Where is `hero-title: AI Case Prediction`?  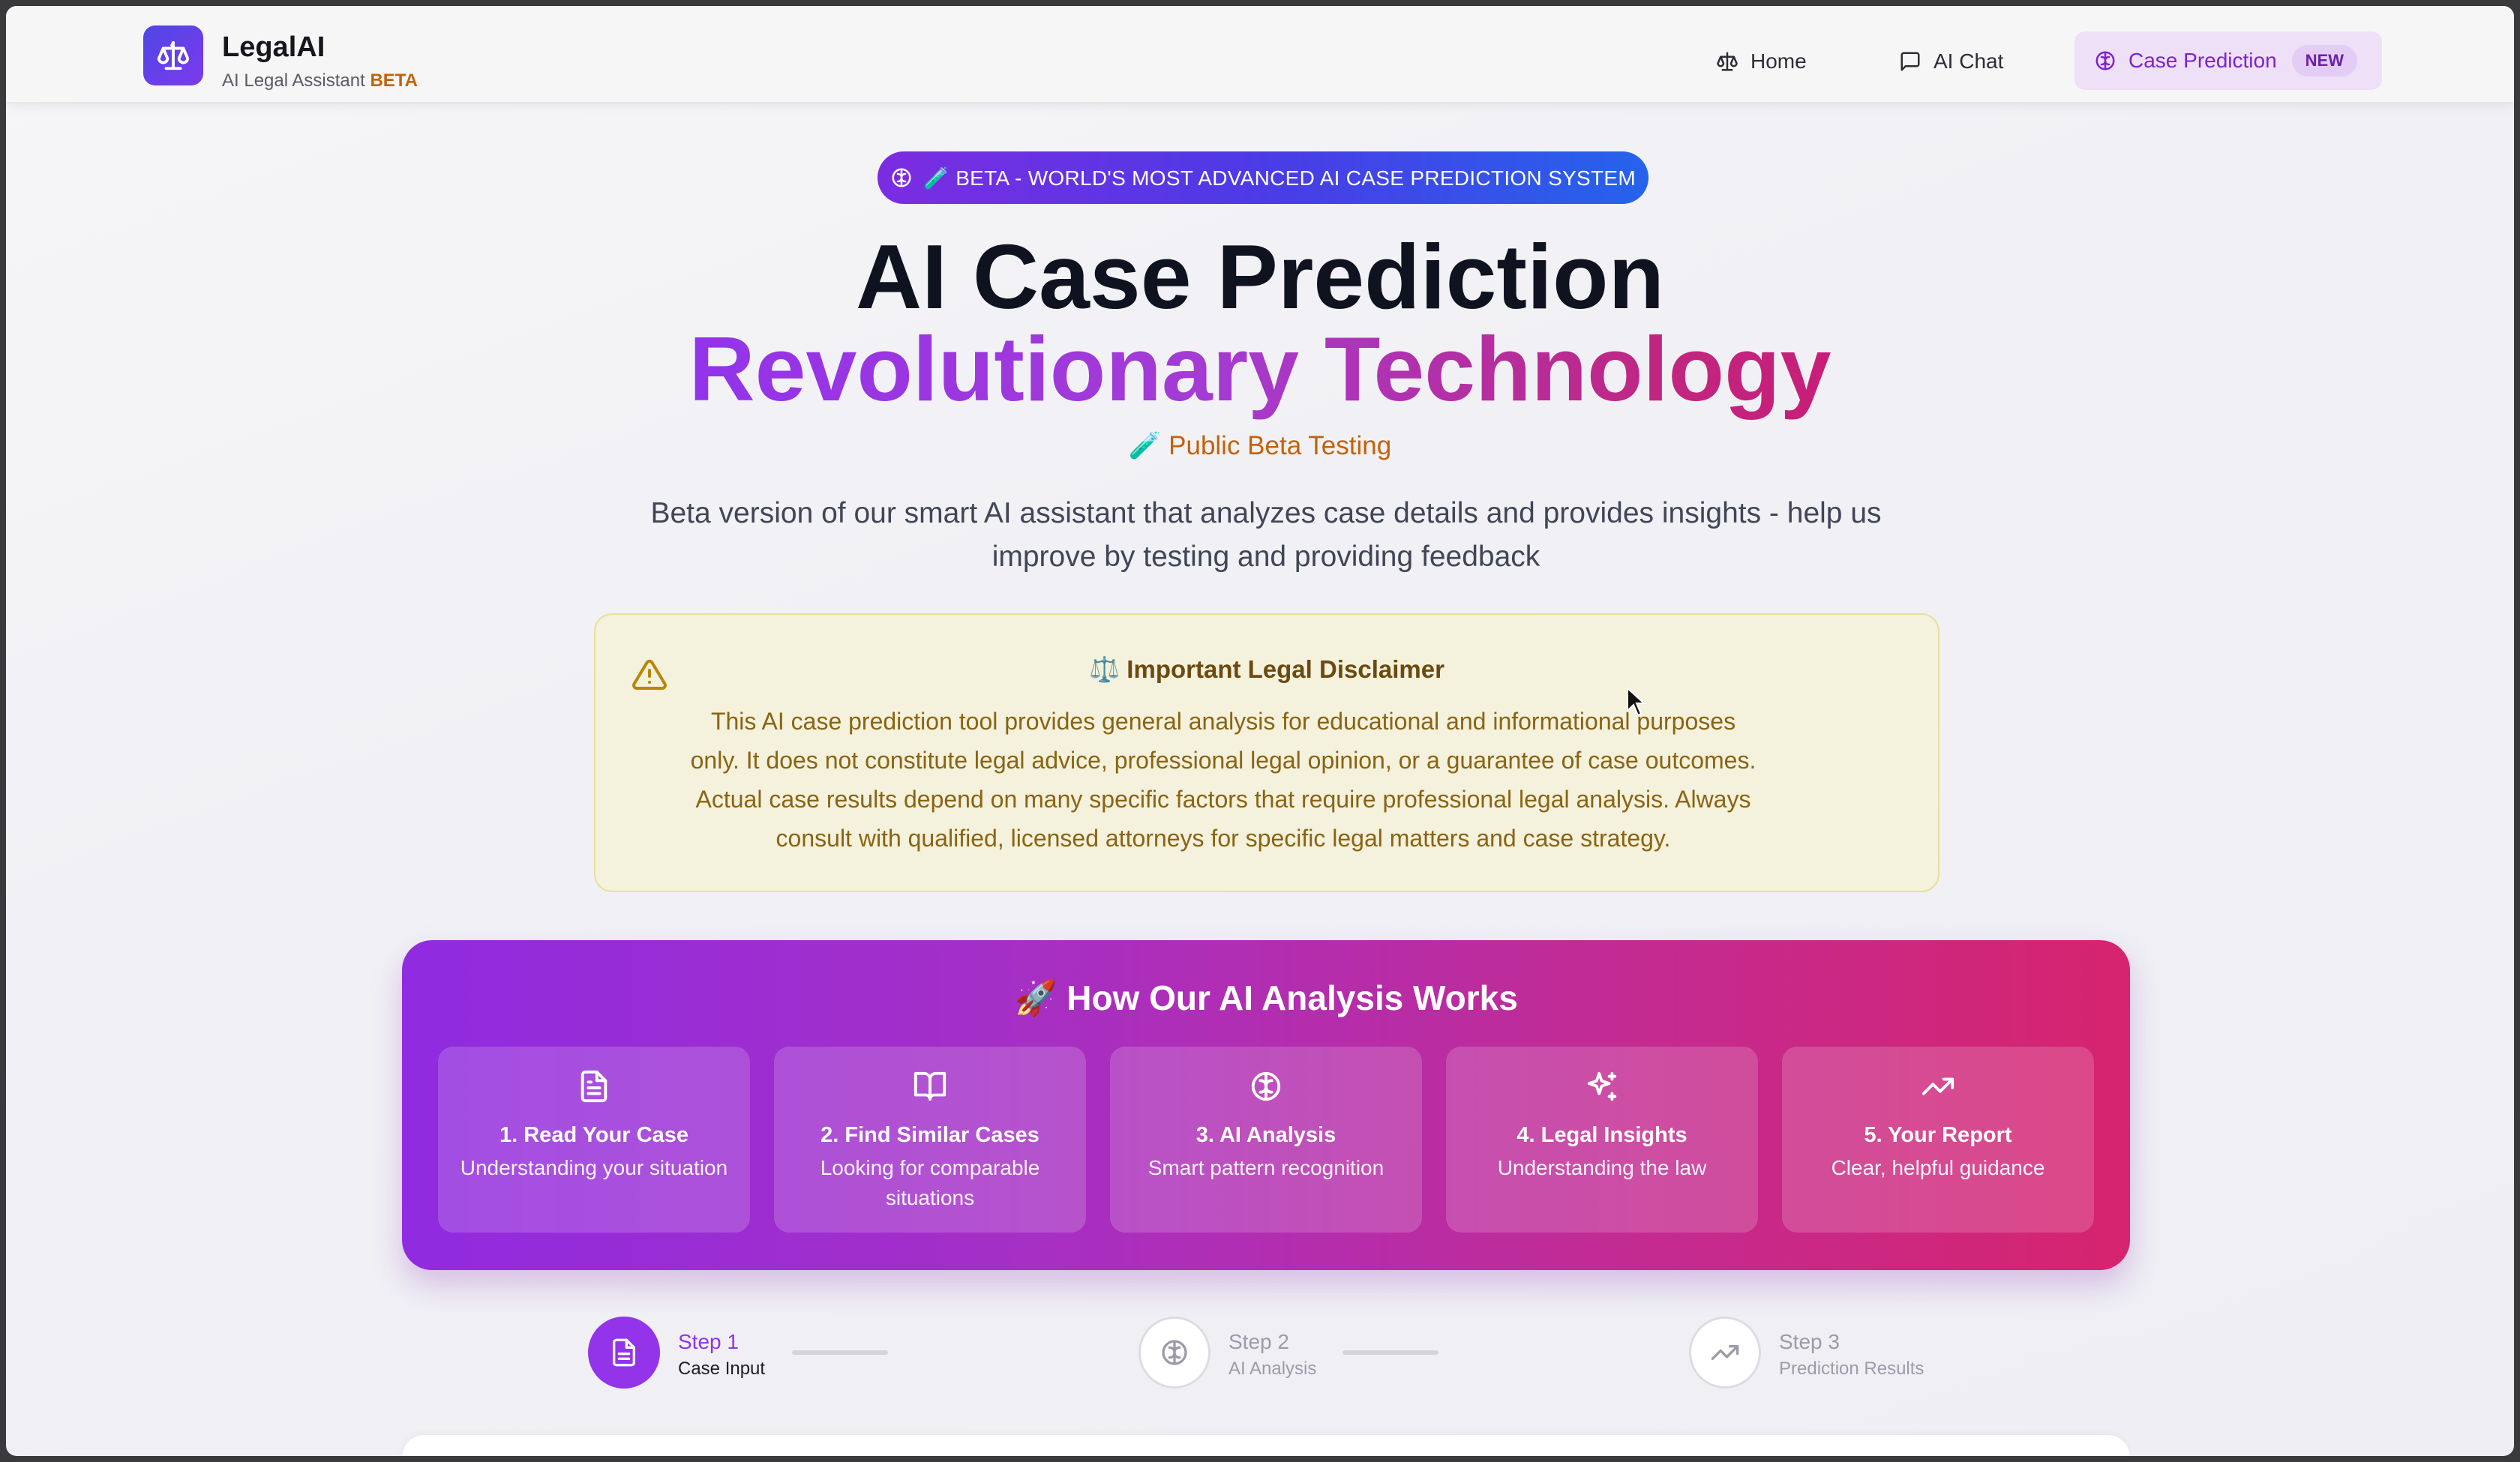
hero-title: AI Case Prediction is located at coordinates (1260, 277).